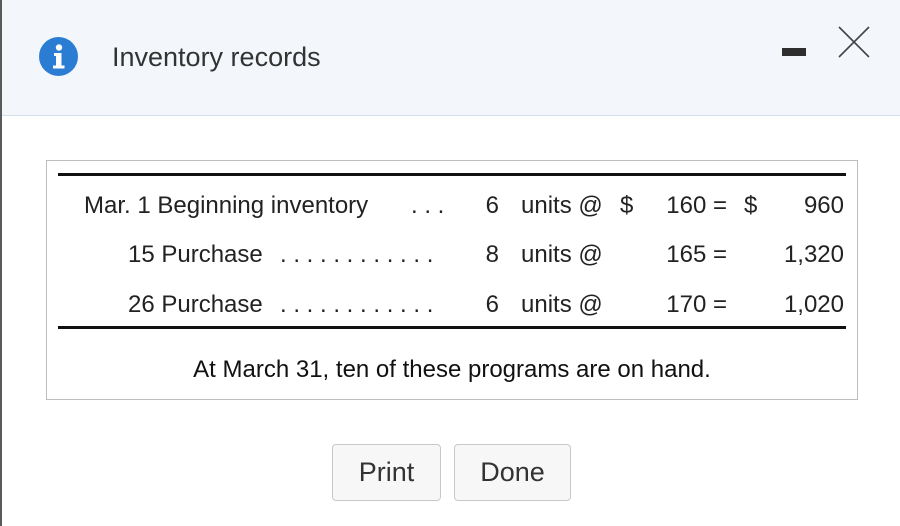  What do you see at coordinates (813, 304) in the screenshot?
I see `row-total: 1,020` at bounding box center [813, 304].